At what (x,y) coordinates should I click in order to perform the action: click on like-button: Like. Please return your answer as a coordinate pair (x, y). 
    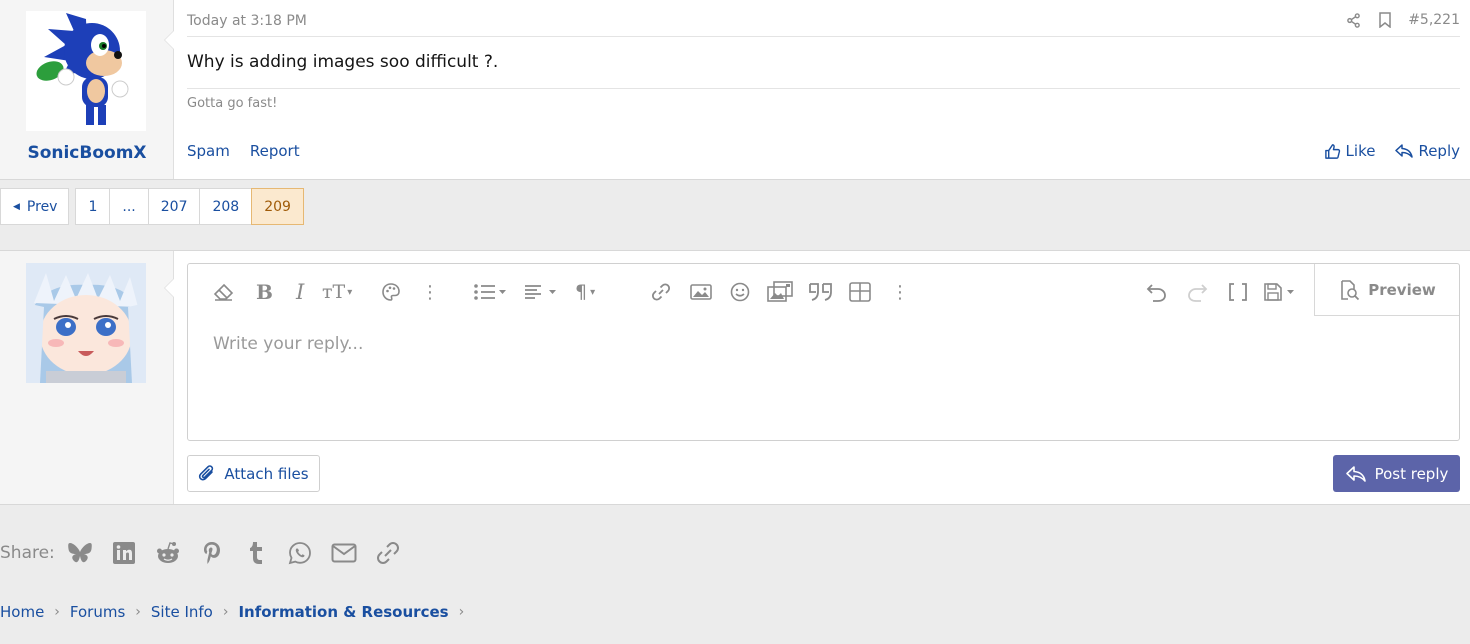
    Looking at the image, I should click on (1350, 151).